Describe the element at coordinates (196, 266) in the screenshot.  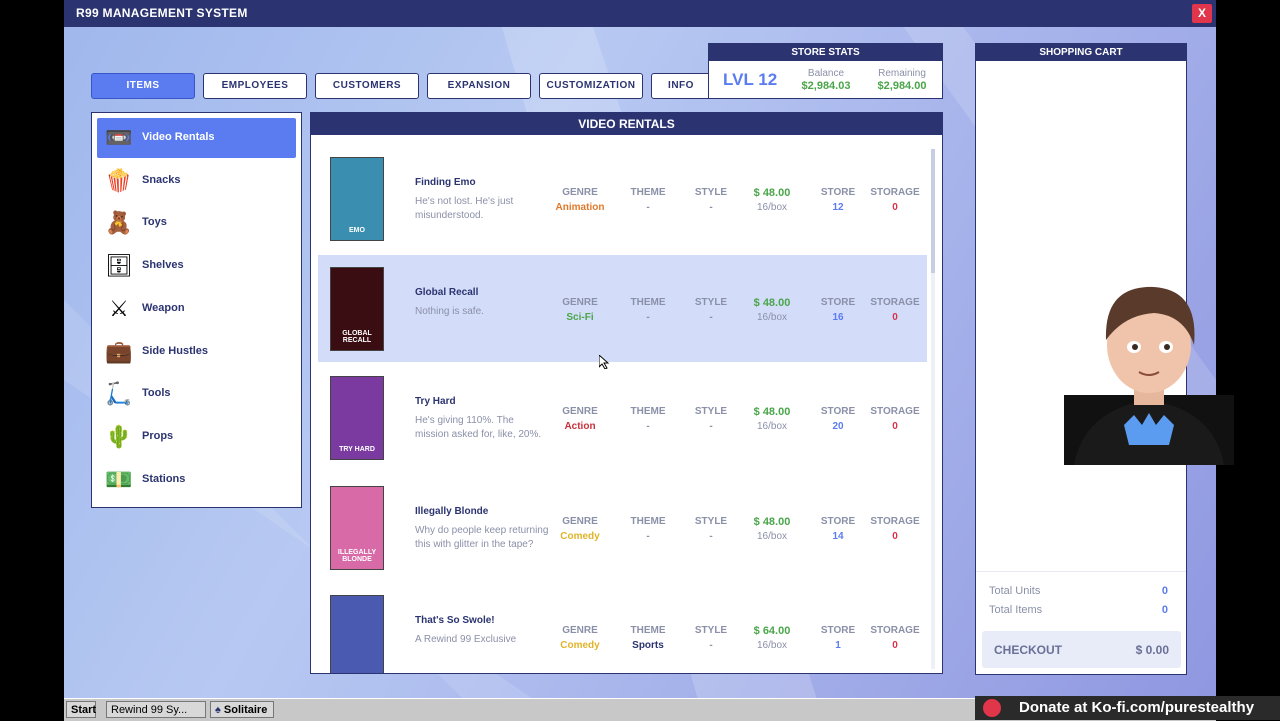
I see `sidebar-item-shelves: 🗄 Shelves` at that location.